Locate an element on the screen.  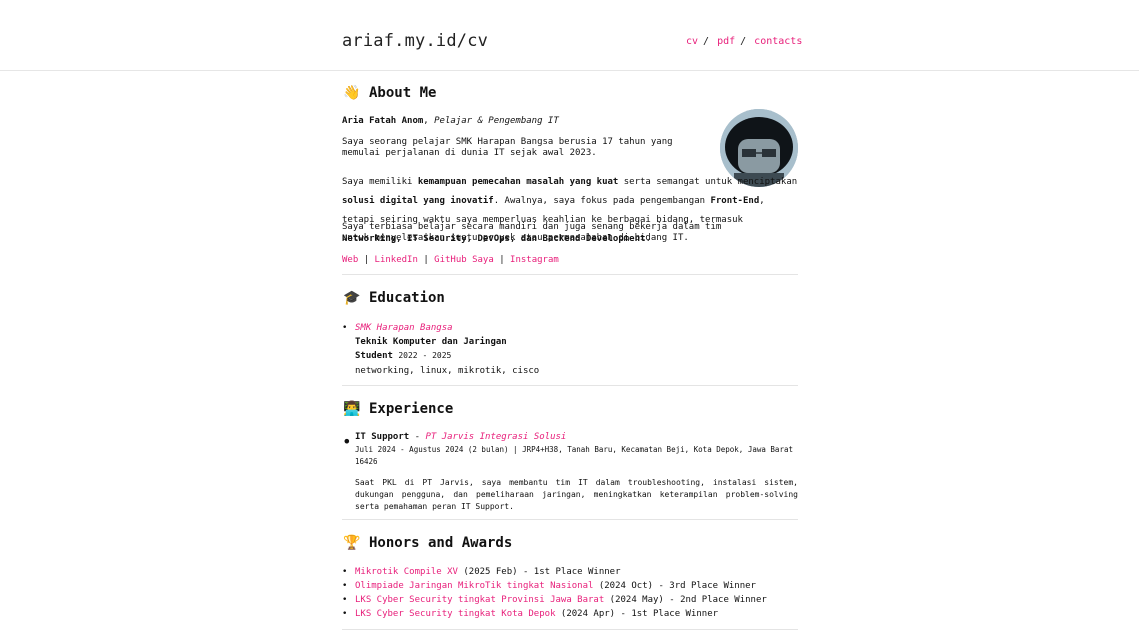
honor-link: LKS Cyber Security tingkat Kota Depok is located at coordinates (455, 614).